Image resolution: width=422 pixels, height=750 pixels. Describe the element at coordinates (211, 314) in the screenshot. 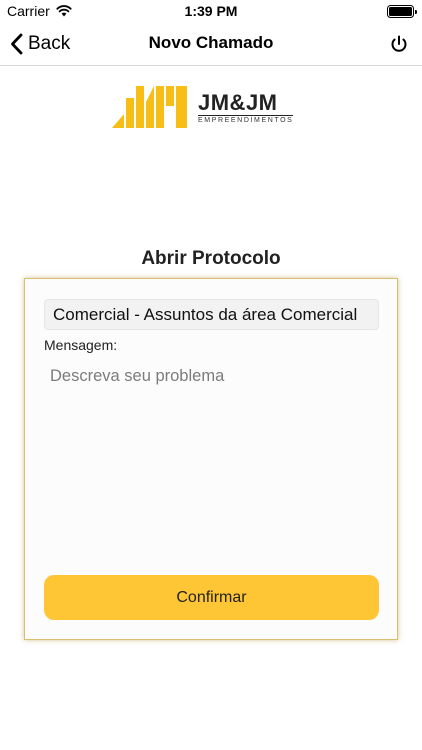

I see `category-select: Comercial - Assuntos da área Comercial` at that location.